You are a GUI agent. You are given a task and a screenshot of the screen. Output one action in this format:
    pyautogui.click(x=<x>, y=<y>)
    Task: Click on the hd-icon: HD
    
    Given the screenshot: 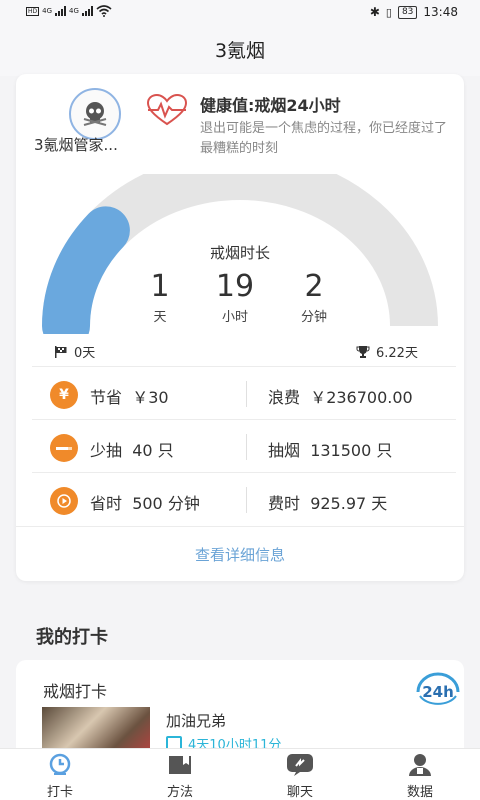 What is the action you would take?
    pyautogui.click(x=33, y=11)
    